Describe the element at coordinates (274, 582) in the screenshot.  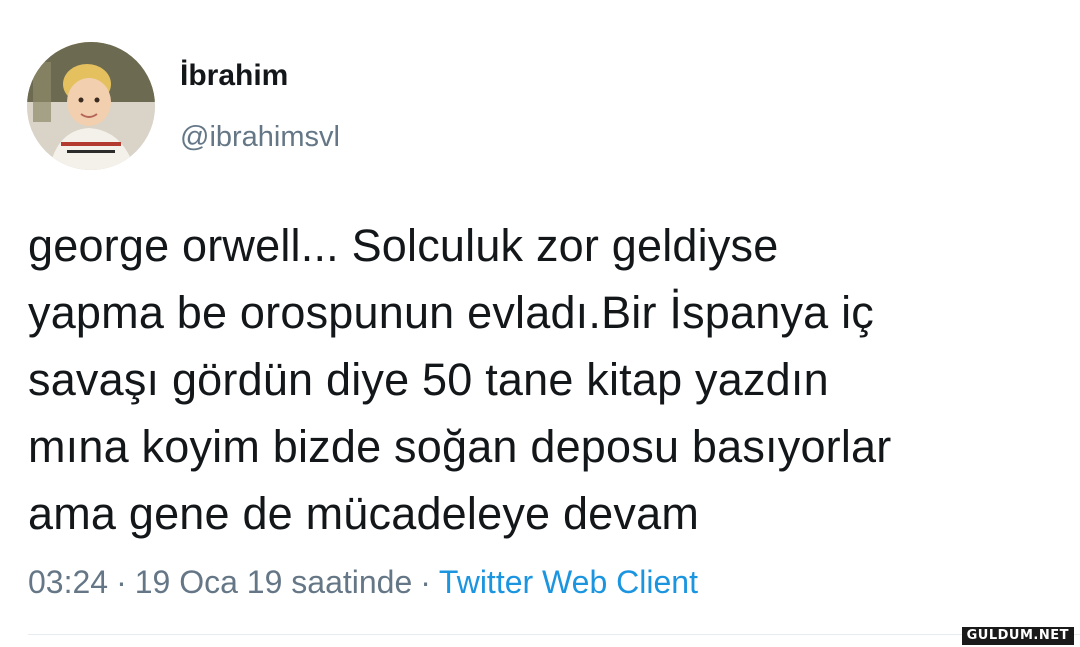
I see `tweet-date: 19 Oca 19 saatinde` at that location.